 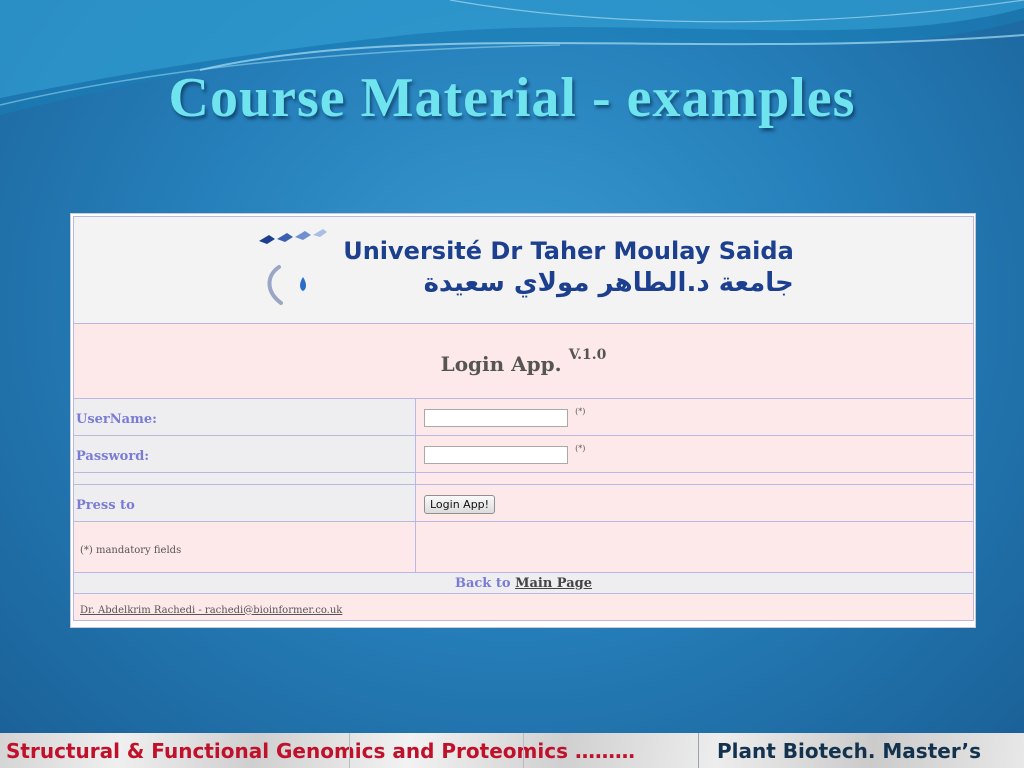 I want to click on password-label-cell: Password:, so click(x=244, y=454).